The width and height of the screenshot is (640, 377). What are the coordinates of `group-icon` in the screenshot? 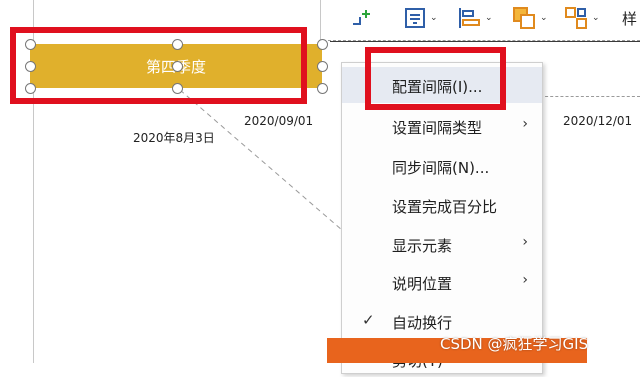 It's located at (576, 18).